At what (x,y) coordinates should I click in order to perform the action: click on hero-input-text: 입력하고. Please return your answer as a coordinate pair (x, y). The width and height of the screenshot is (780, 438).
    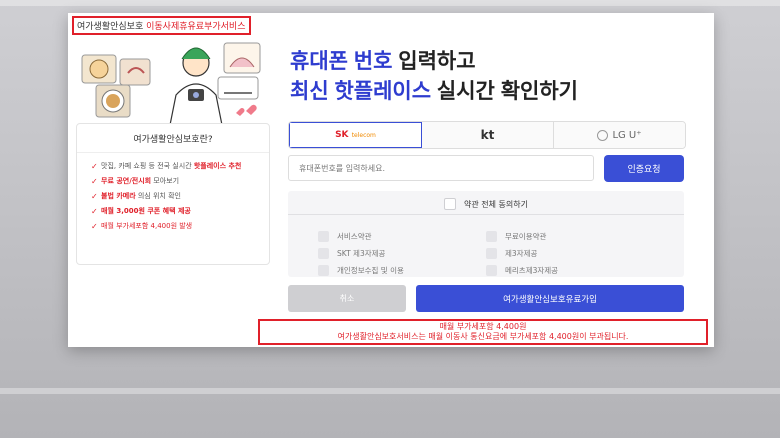
    Looking at the image, I should click on (437, 61).